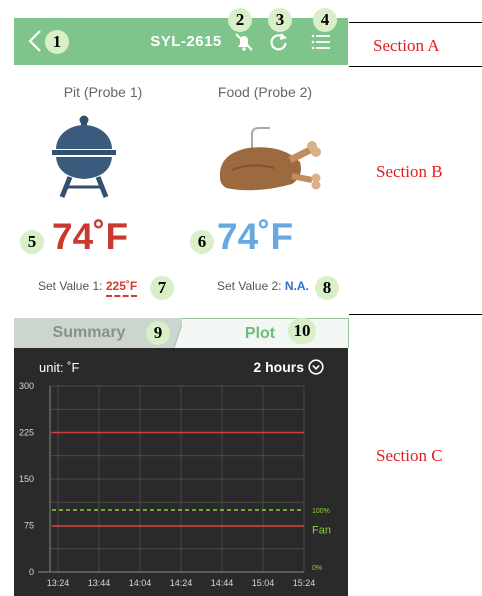 The width and height of the screenshot is (482, 596). What do you see at coordinates (26, 479) in the screenshot?
I see `y-tick-label-2: 150` at bounding box center [26, 479].